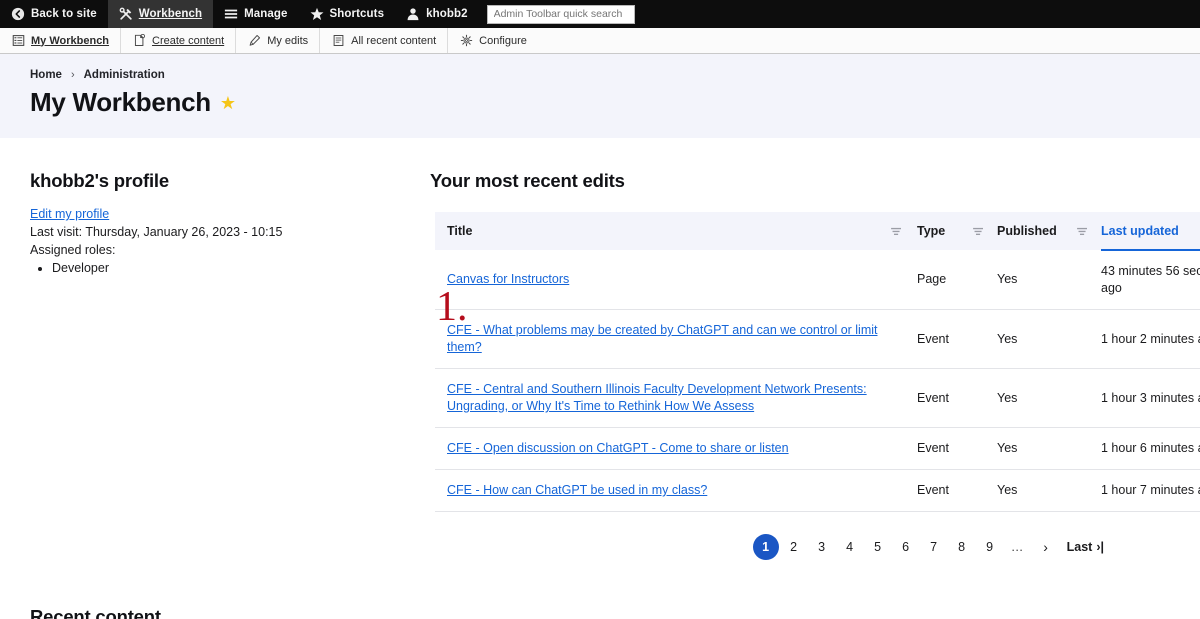 The width and height of the screenshot is (1200, 619). Describe the element at coordinates (508, 279) in the screenshot. I see `content-title-link: Canvas for Instructors` at that location.